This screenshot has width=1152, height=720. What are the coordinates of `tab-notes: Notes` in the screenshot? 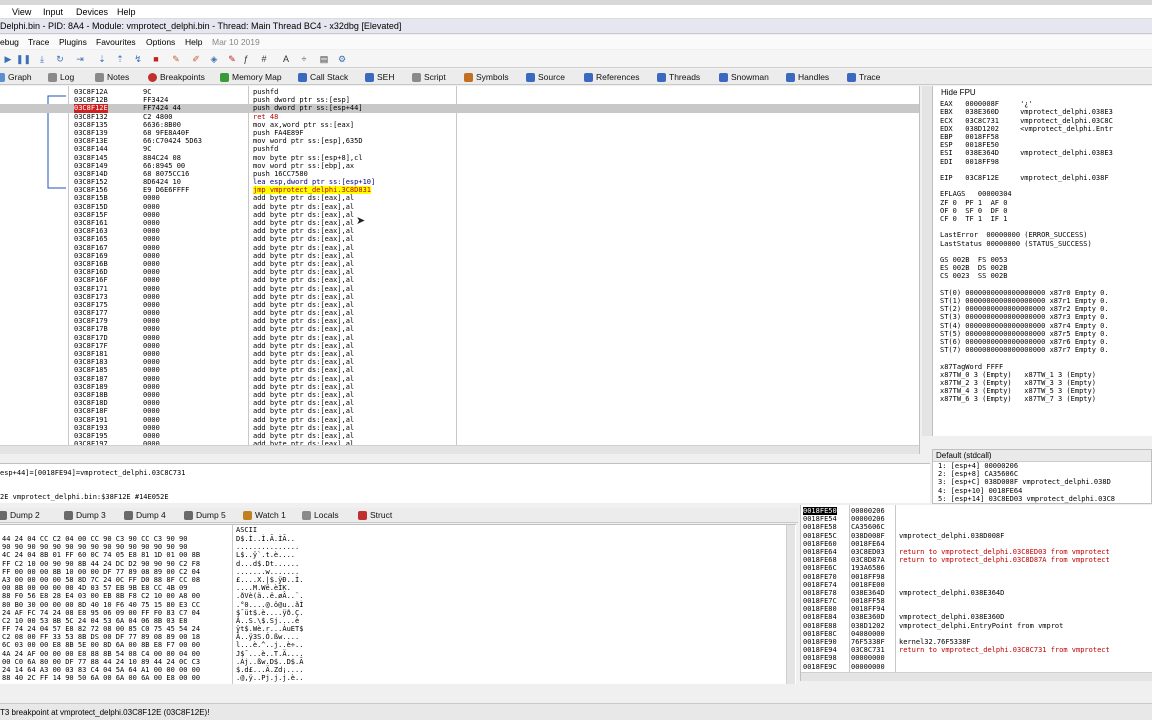 It's located at (112, 77).